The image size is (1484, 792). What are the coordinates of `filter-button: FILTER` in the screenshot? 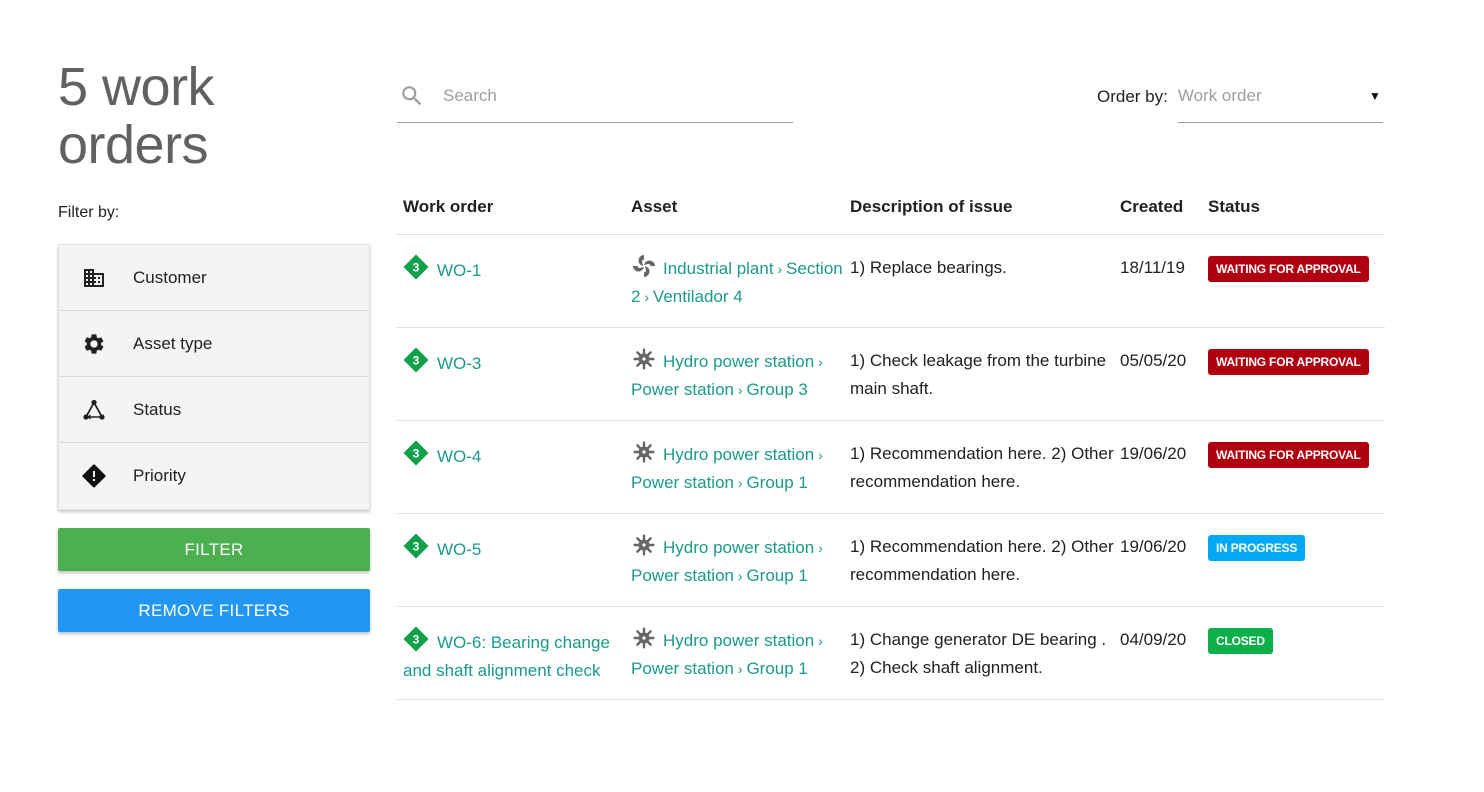 It's located at (214, 549).